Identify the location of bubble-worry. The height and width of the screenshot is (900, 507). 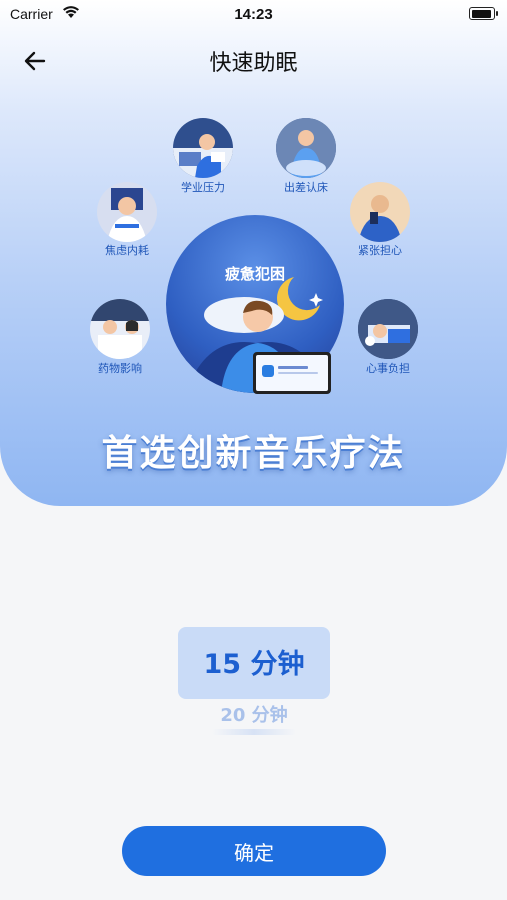
(388, 329).